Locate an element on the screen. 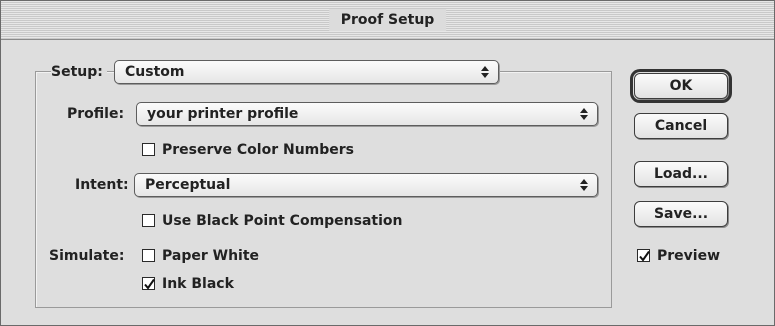 The width and height of the screenshot is (775, 326). dialog-title: Proof Setup is located at coordinates (387, 20).